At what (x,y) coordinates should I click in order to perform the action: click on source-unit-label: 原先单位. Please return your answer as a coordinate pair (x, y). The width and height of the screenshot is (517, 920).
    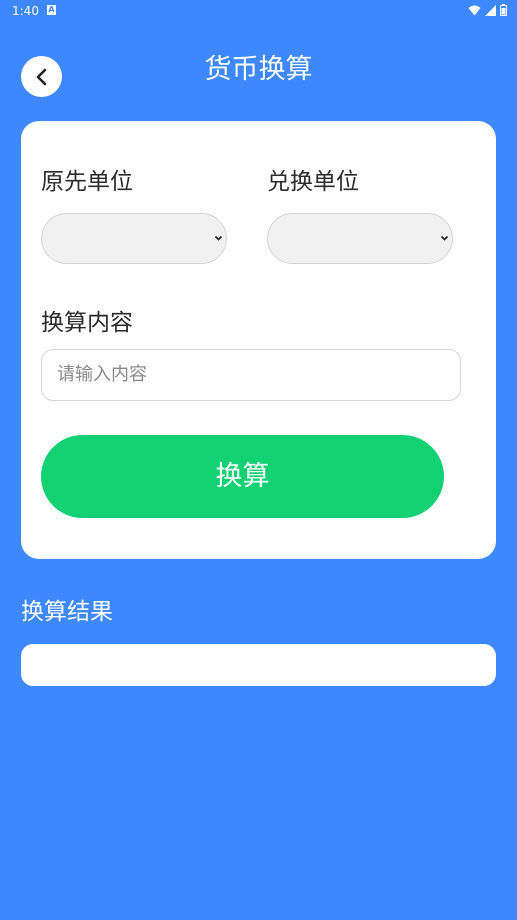
    Looking at the image, I should click on (87, 182).